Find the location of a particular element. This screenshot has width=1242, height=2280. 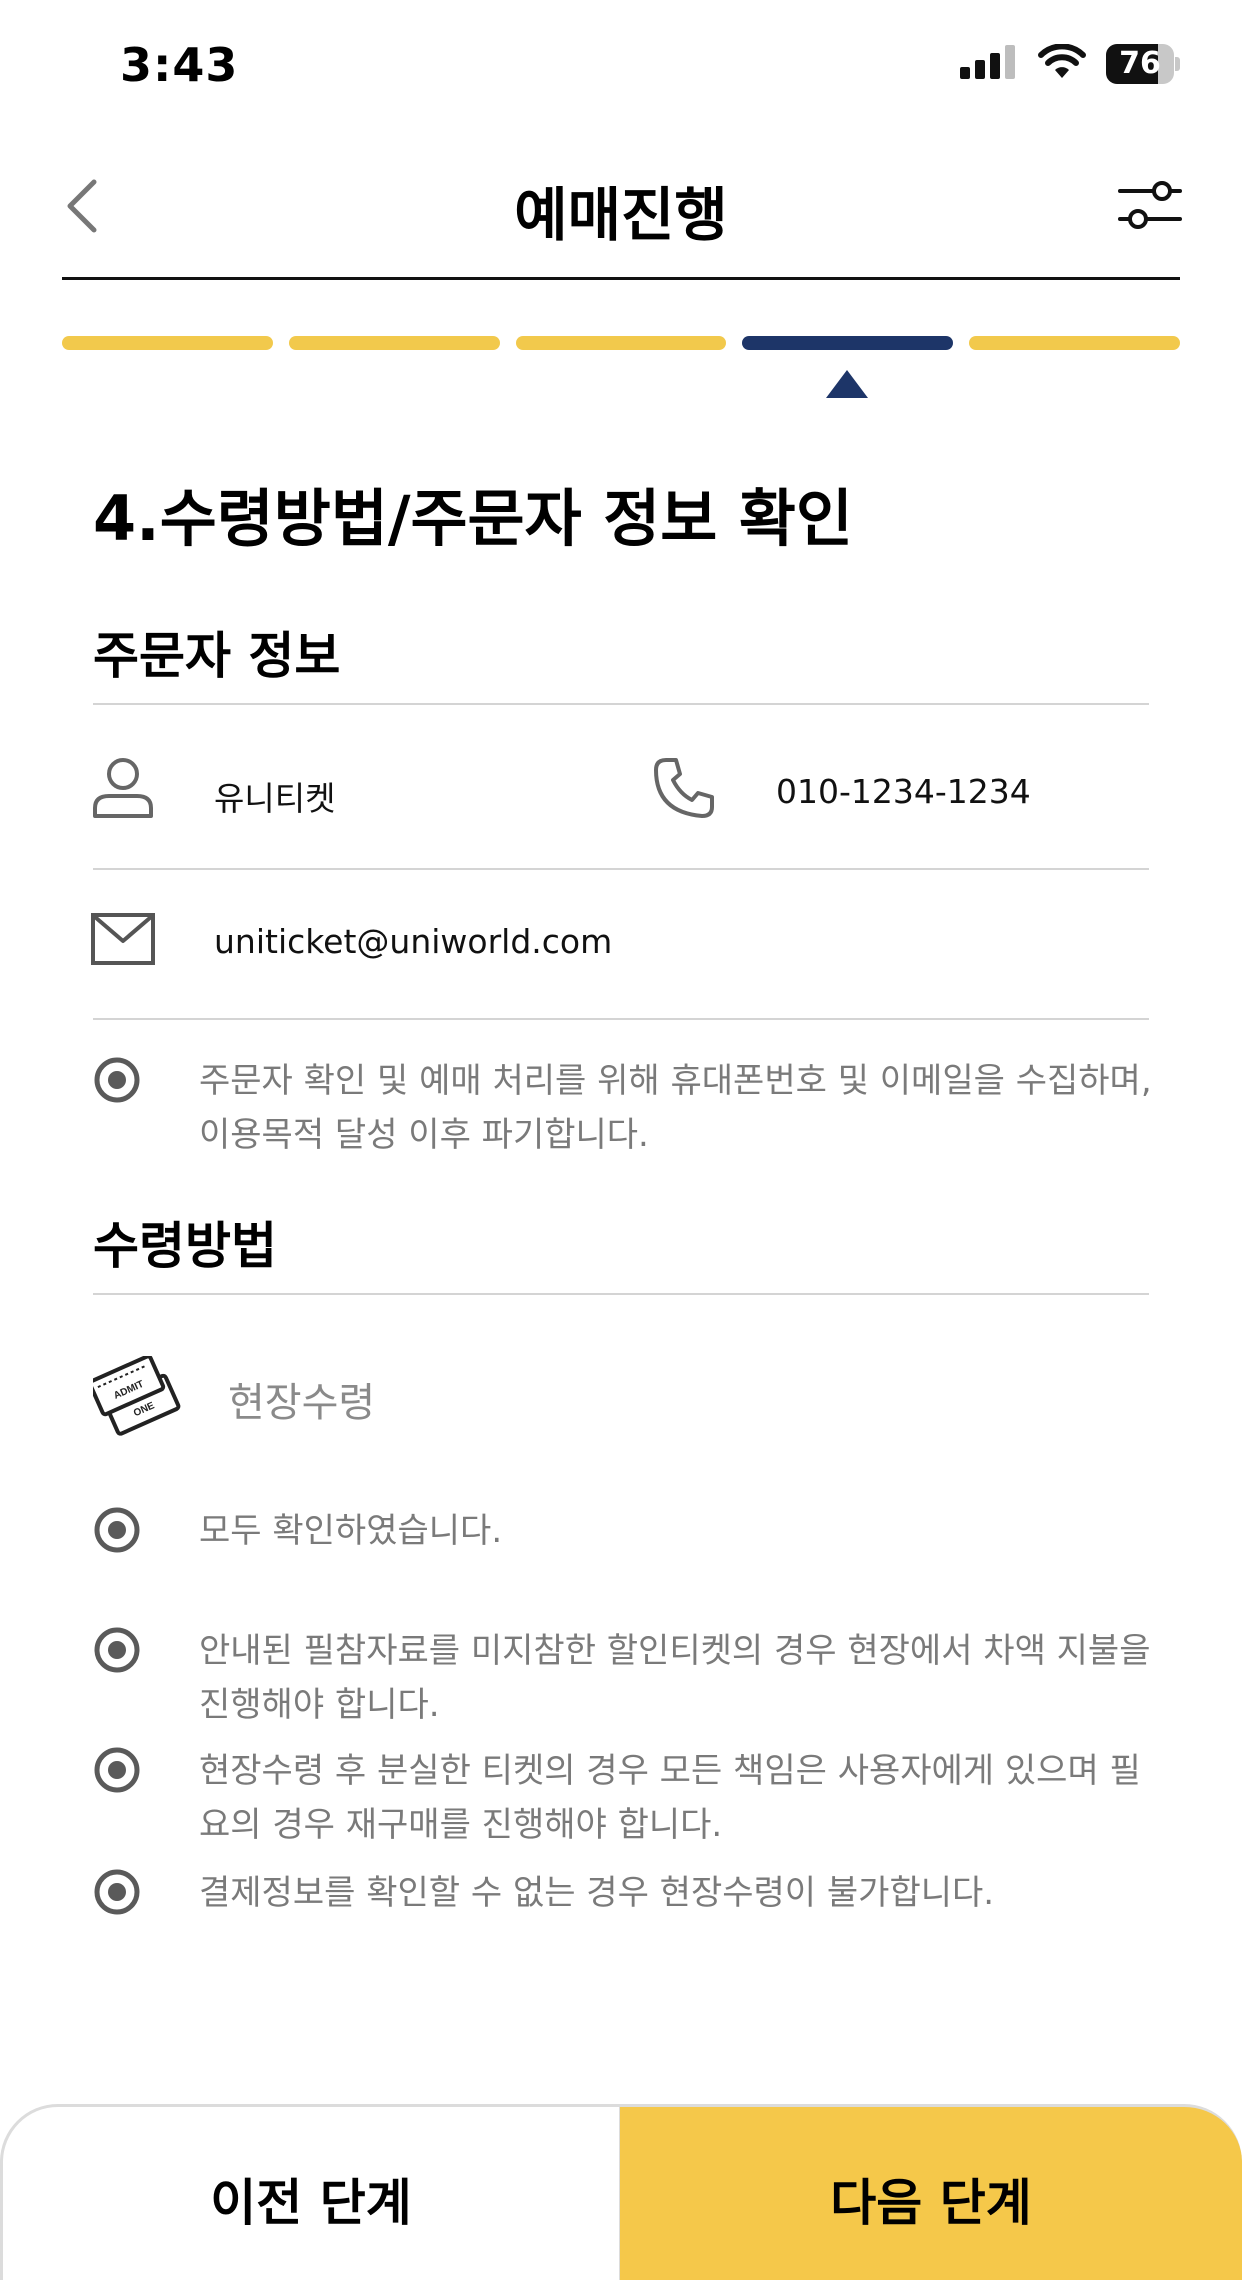

status-time: 3:43 is located at coordinates (179, 65).